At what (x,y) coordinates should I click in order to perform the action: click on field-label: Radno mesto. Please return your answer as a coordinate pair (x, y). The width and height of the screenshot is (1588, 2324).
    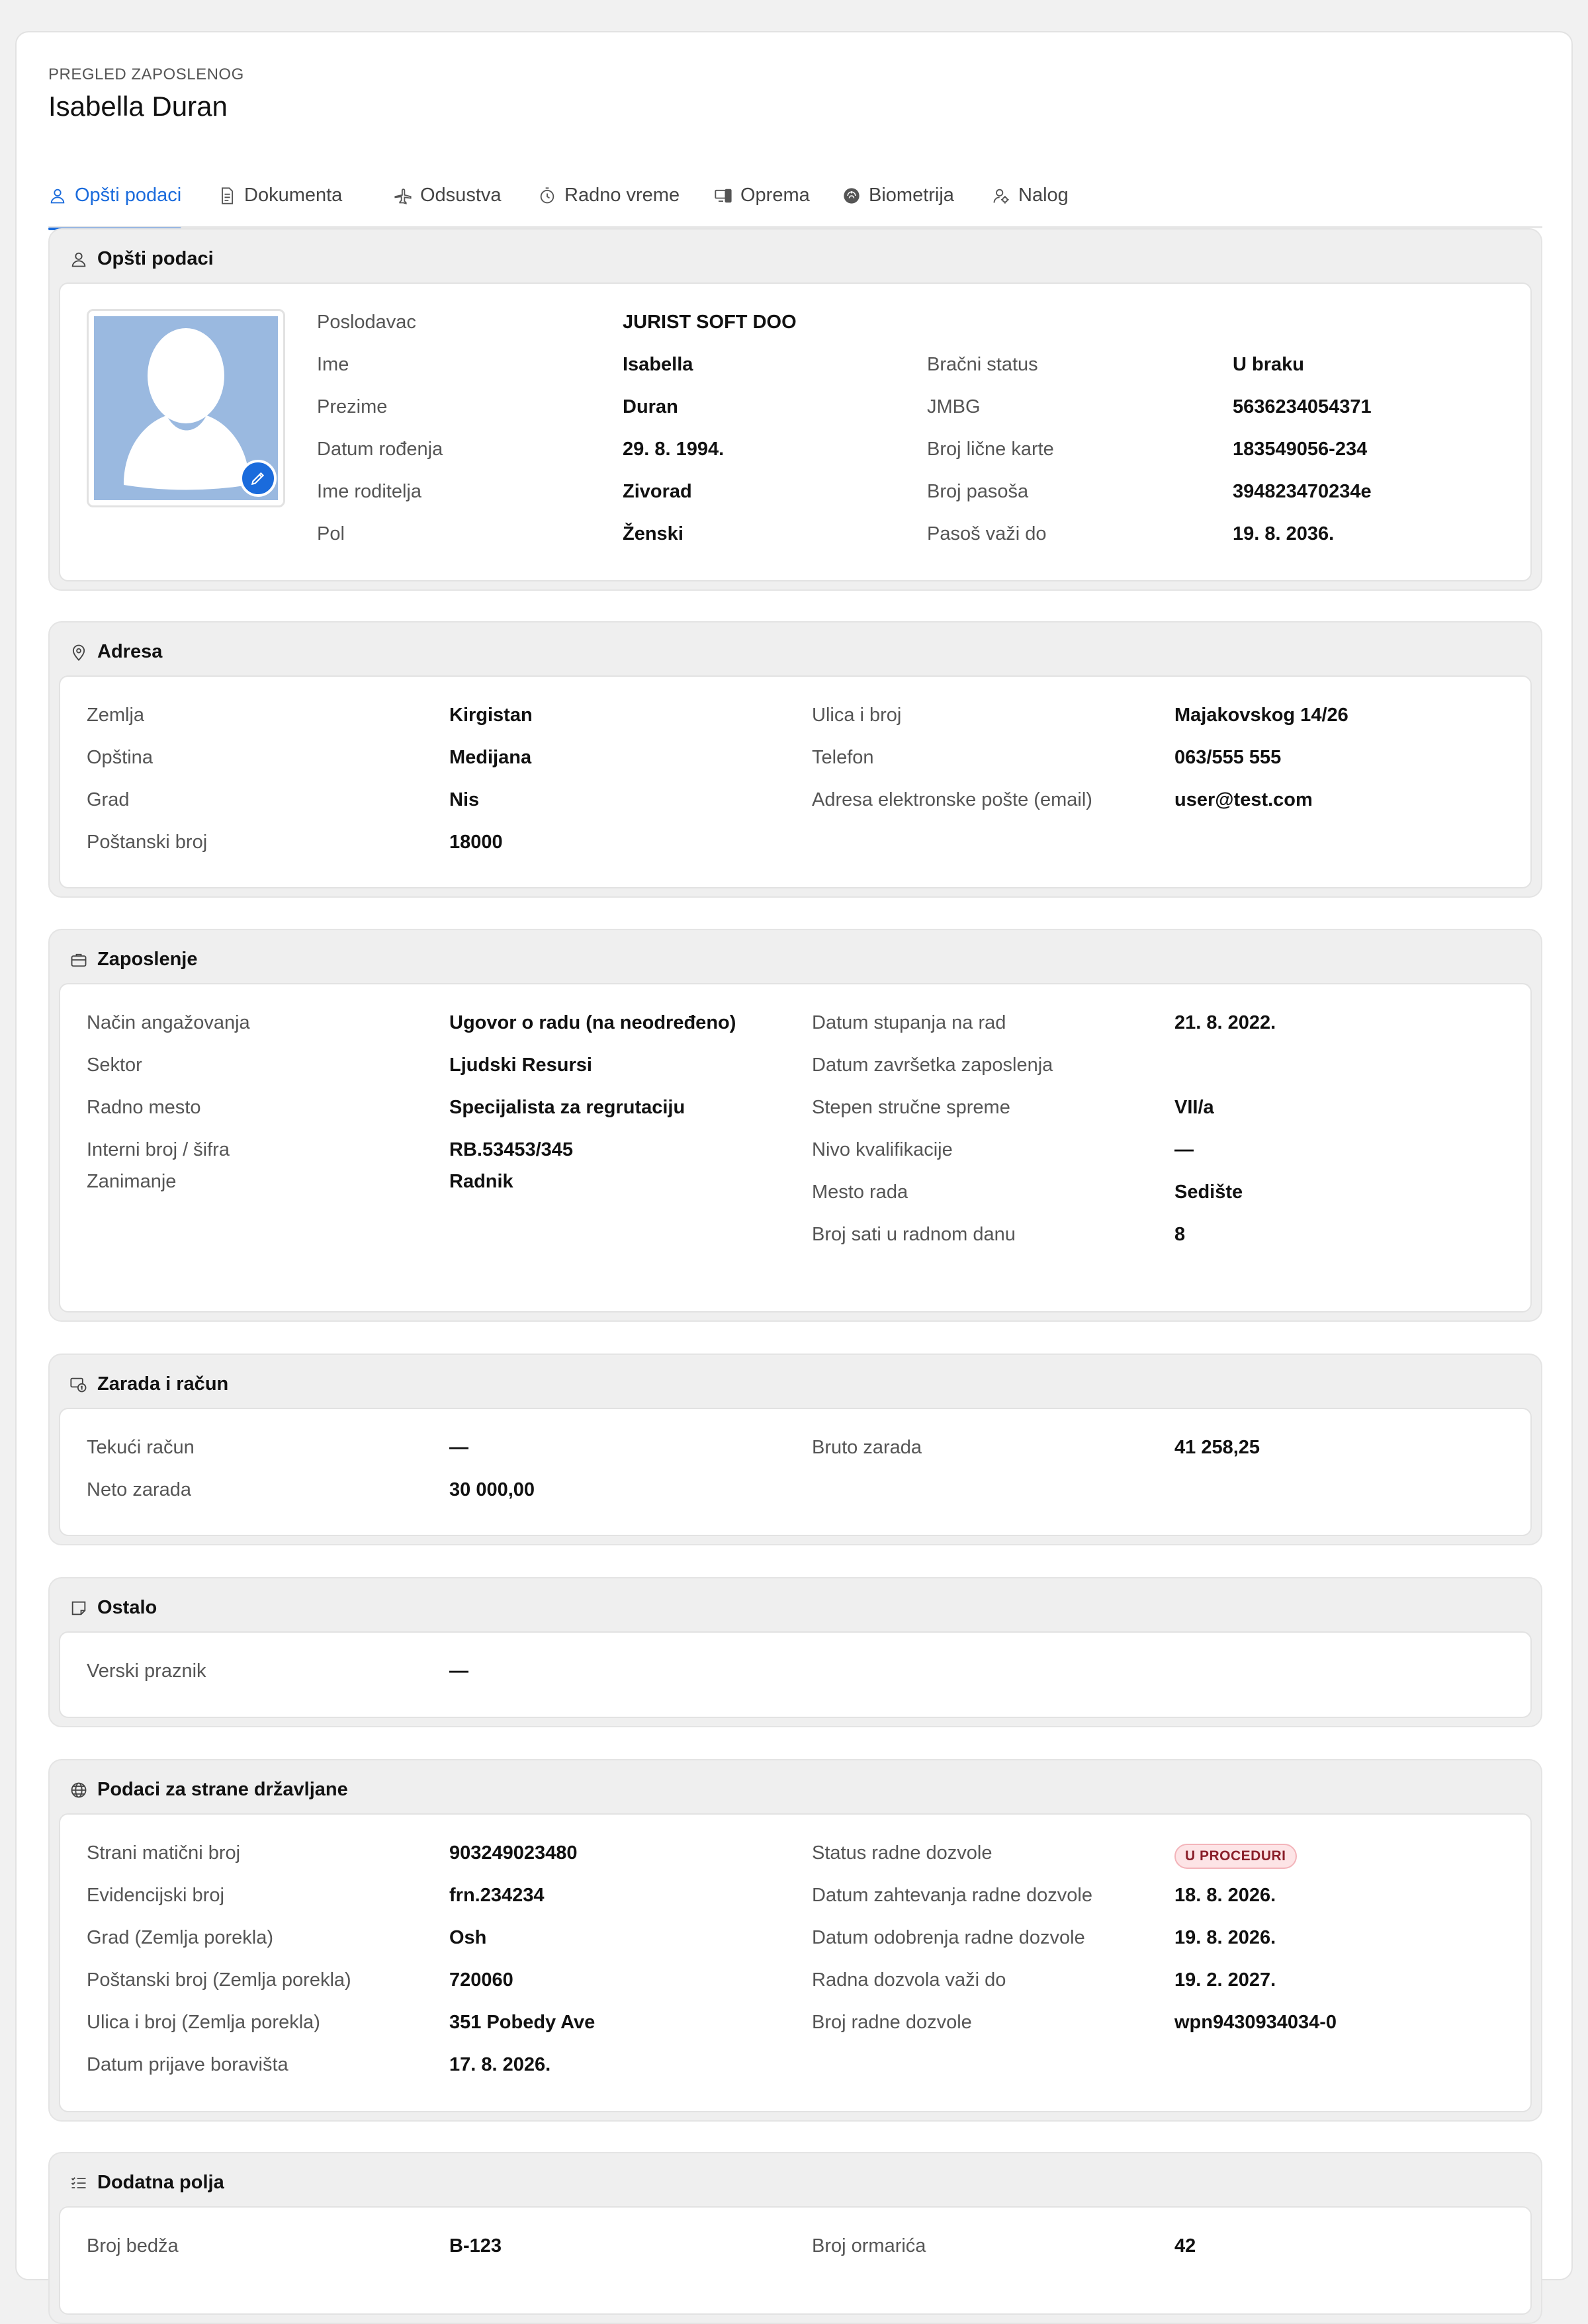
    Looking at the image, I should click on (144, 1107).